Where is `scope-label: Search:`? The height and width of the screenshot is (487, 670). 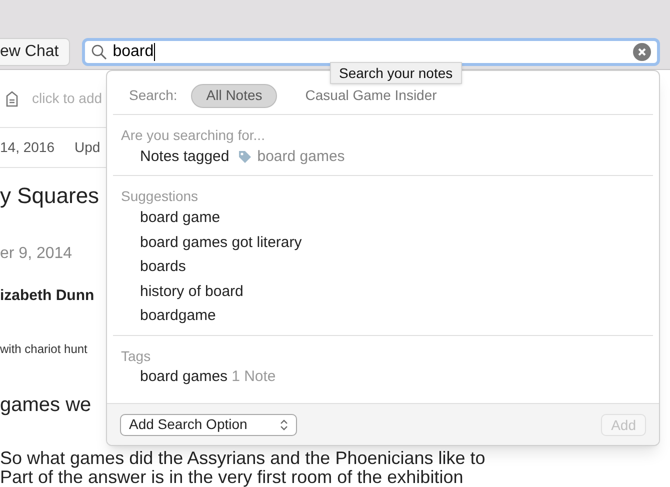
scope-label: Search: is located at coordinates (153, 95).